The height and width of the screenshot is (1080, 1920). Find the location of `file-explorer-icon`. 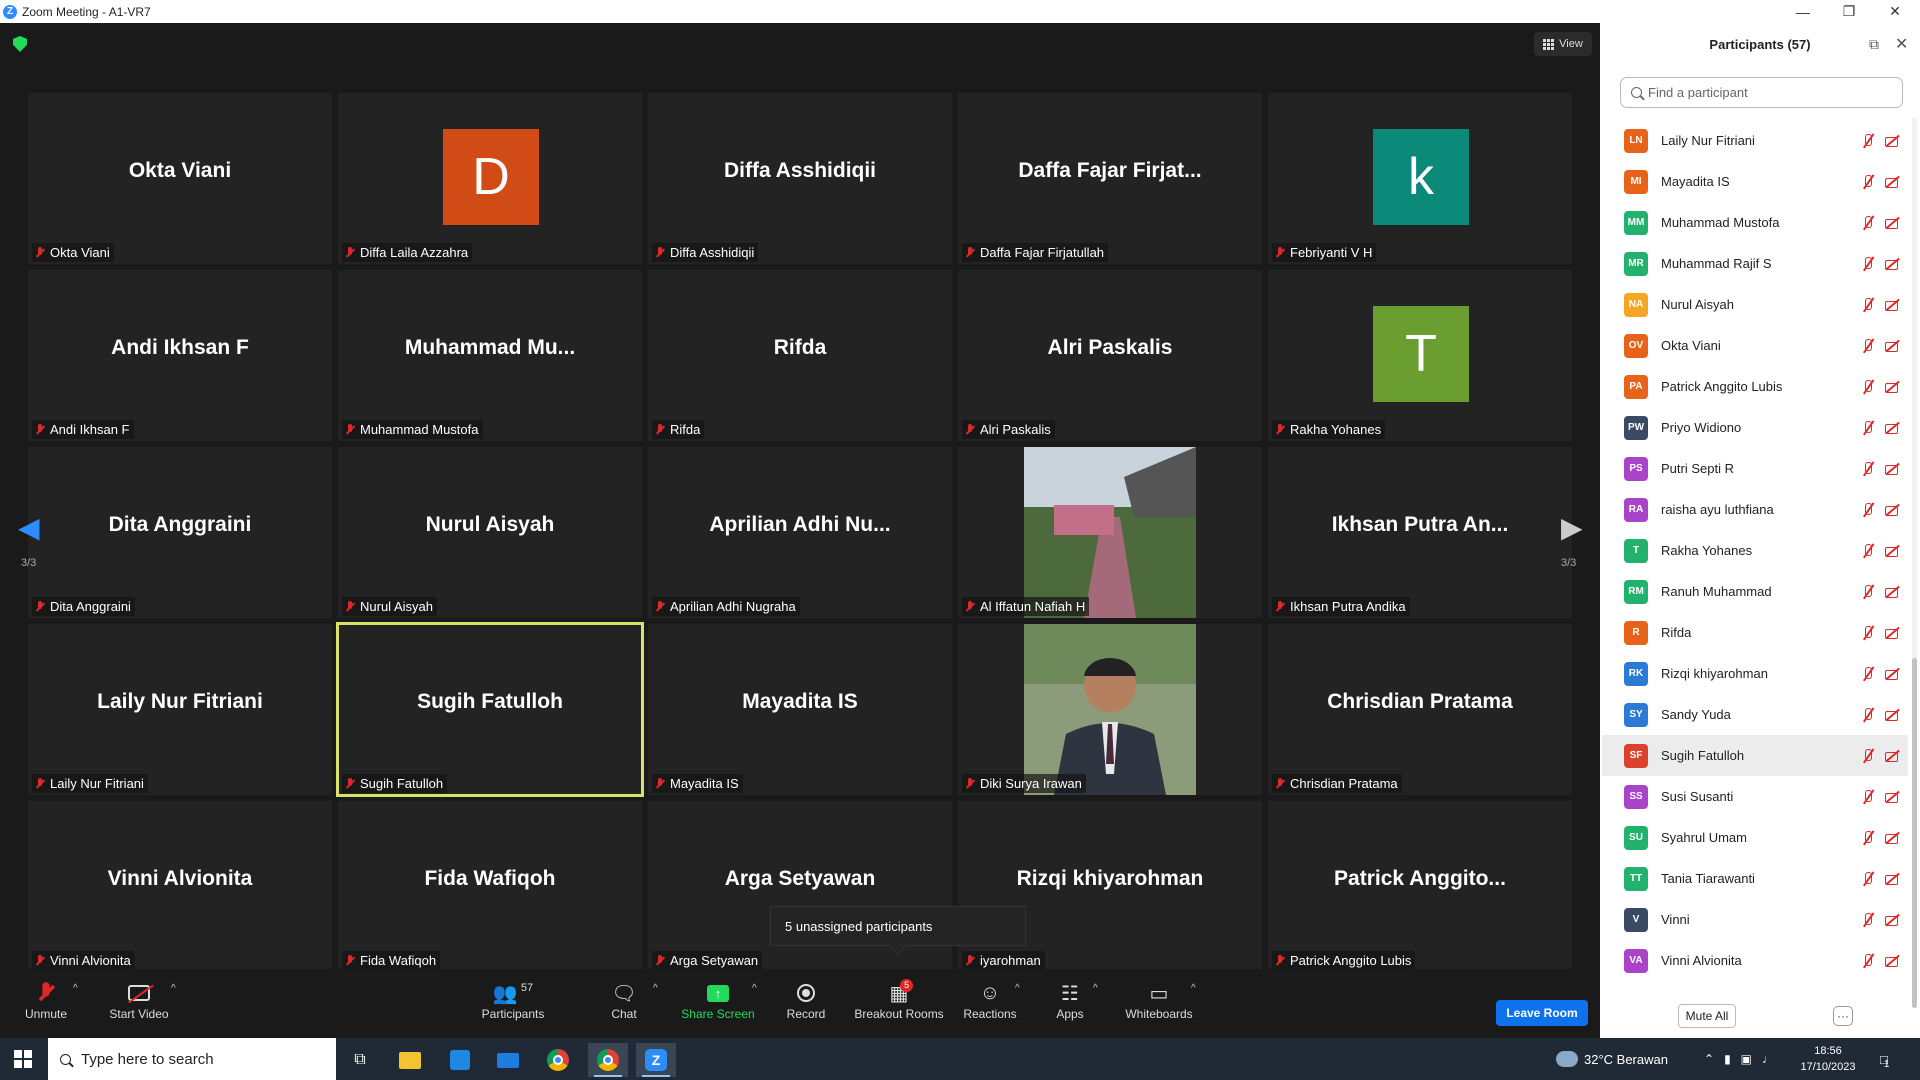

file-explorer-icon is located at coordinates (410, 1060).